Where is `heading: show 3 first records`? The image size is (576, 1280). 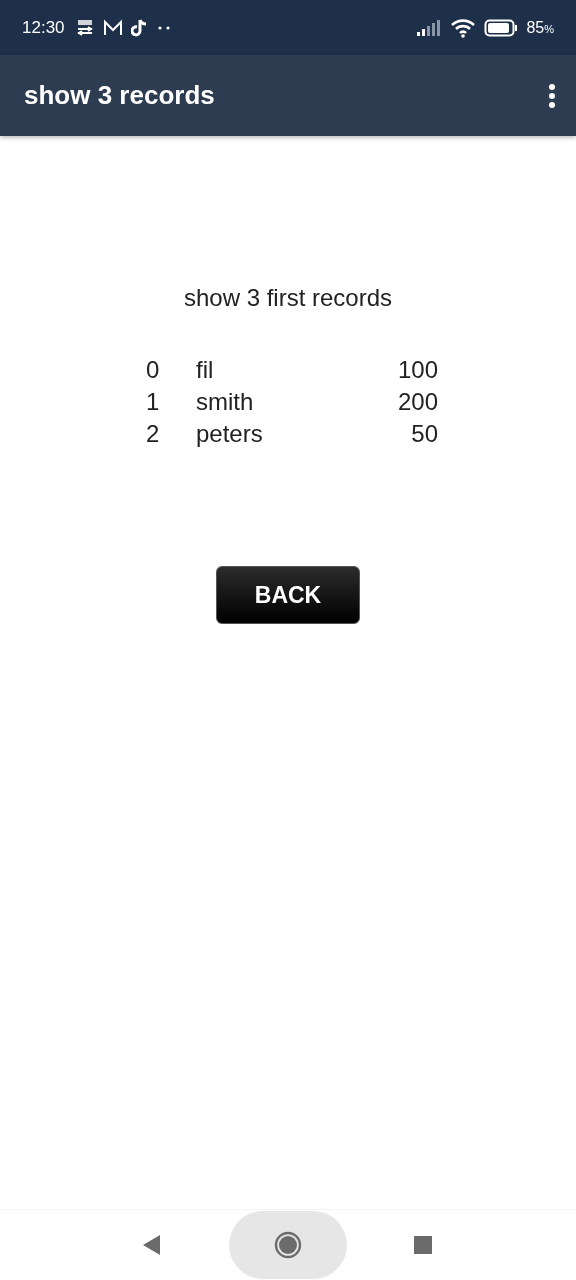
heading: show 3 first records is located at coordinates (288, 298).